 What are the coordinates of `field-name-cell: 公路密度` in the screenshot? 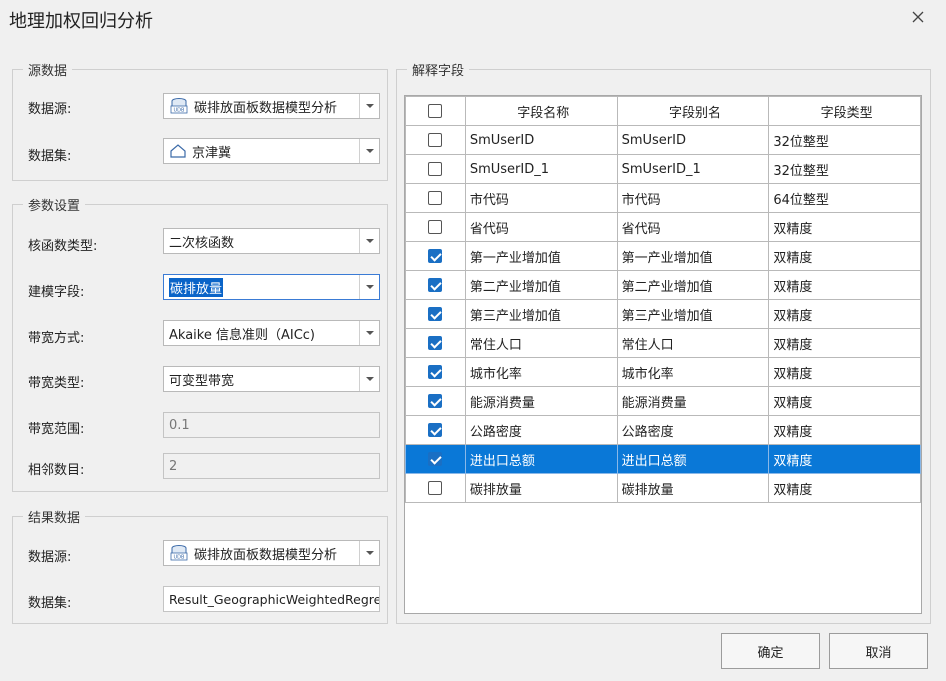 It's located at (541, 430).